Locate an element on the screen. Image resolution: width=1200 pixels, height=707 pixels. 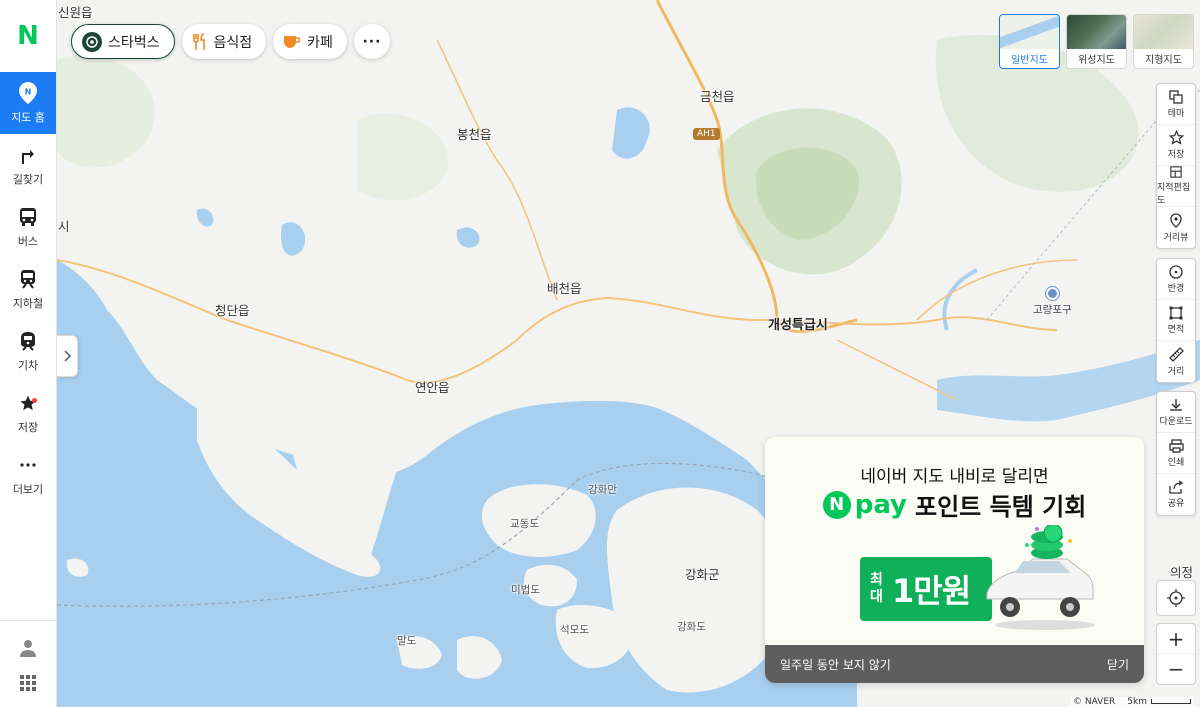
map-type-label: 일반지도 is located at coordinates (1029, 60).